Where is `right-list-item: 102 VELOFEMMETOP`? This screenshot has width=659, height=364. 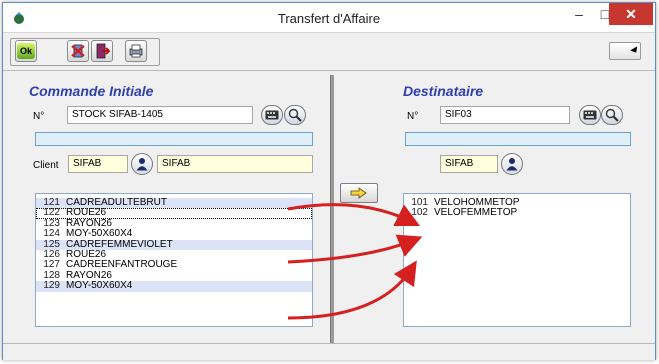 right-list-item: 102 VELOFEMMETOP is located at coordinates (517, 213).